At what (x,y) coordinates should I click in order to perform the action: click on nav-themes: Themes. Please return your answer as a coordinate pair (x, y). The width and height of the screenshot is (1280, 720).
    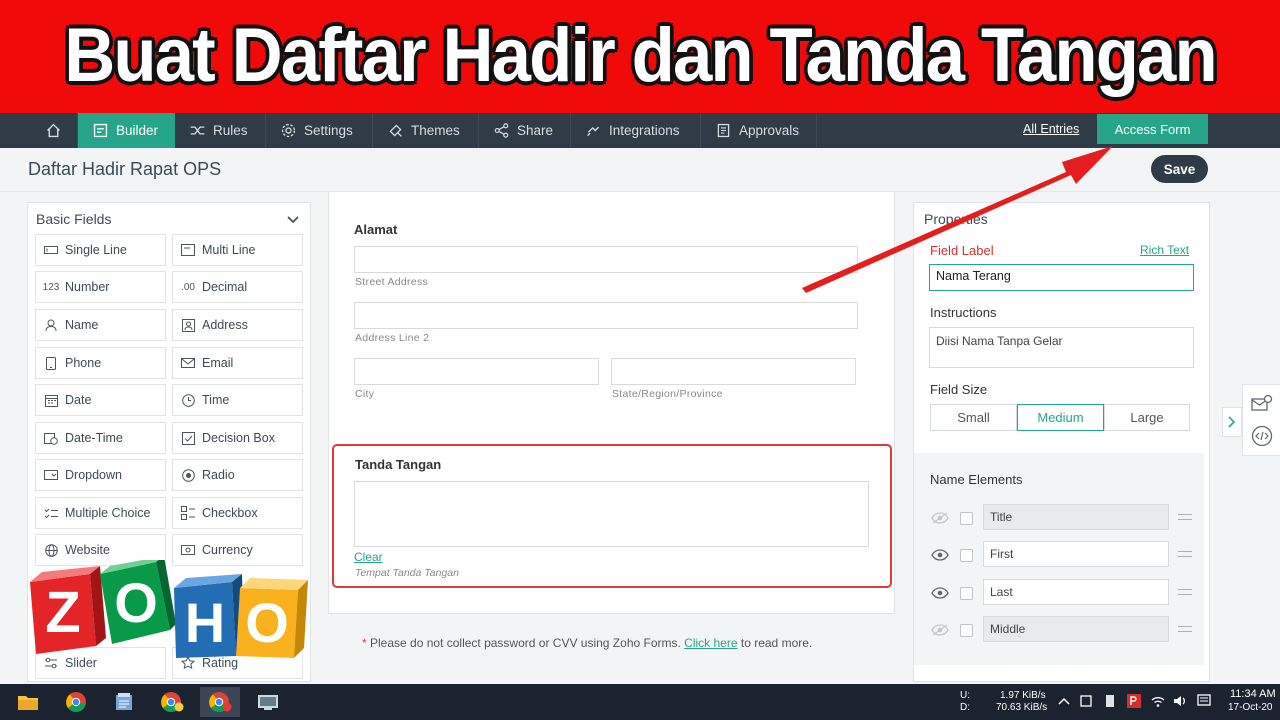
    Looking at the image, I should click on (426, 130).